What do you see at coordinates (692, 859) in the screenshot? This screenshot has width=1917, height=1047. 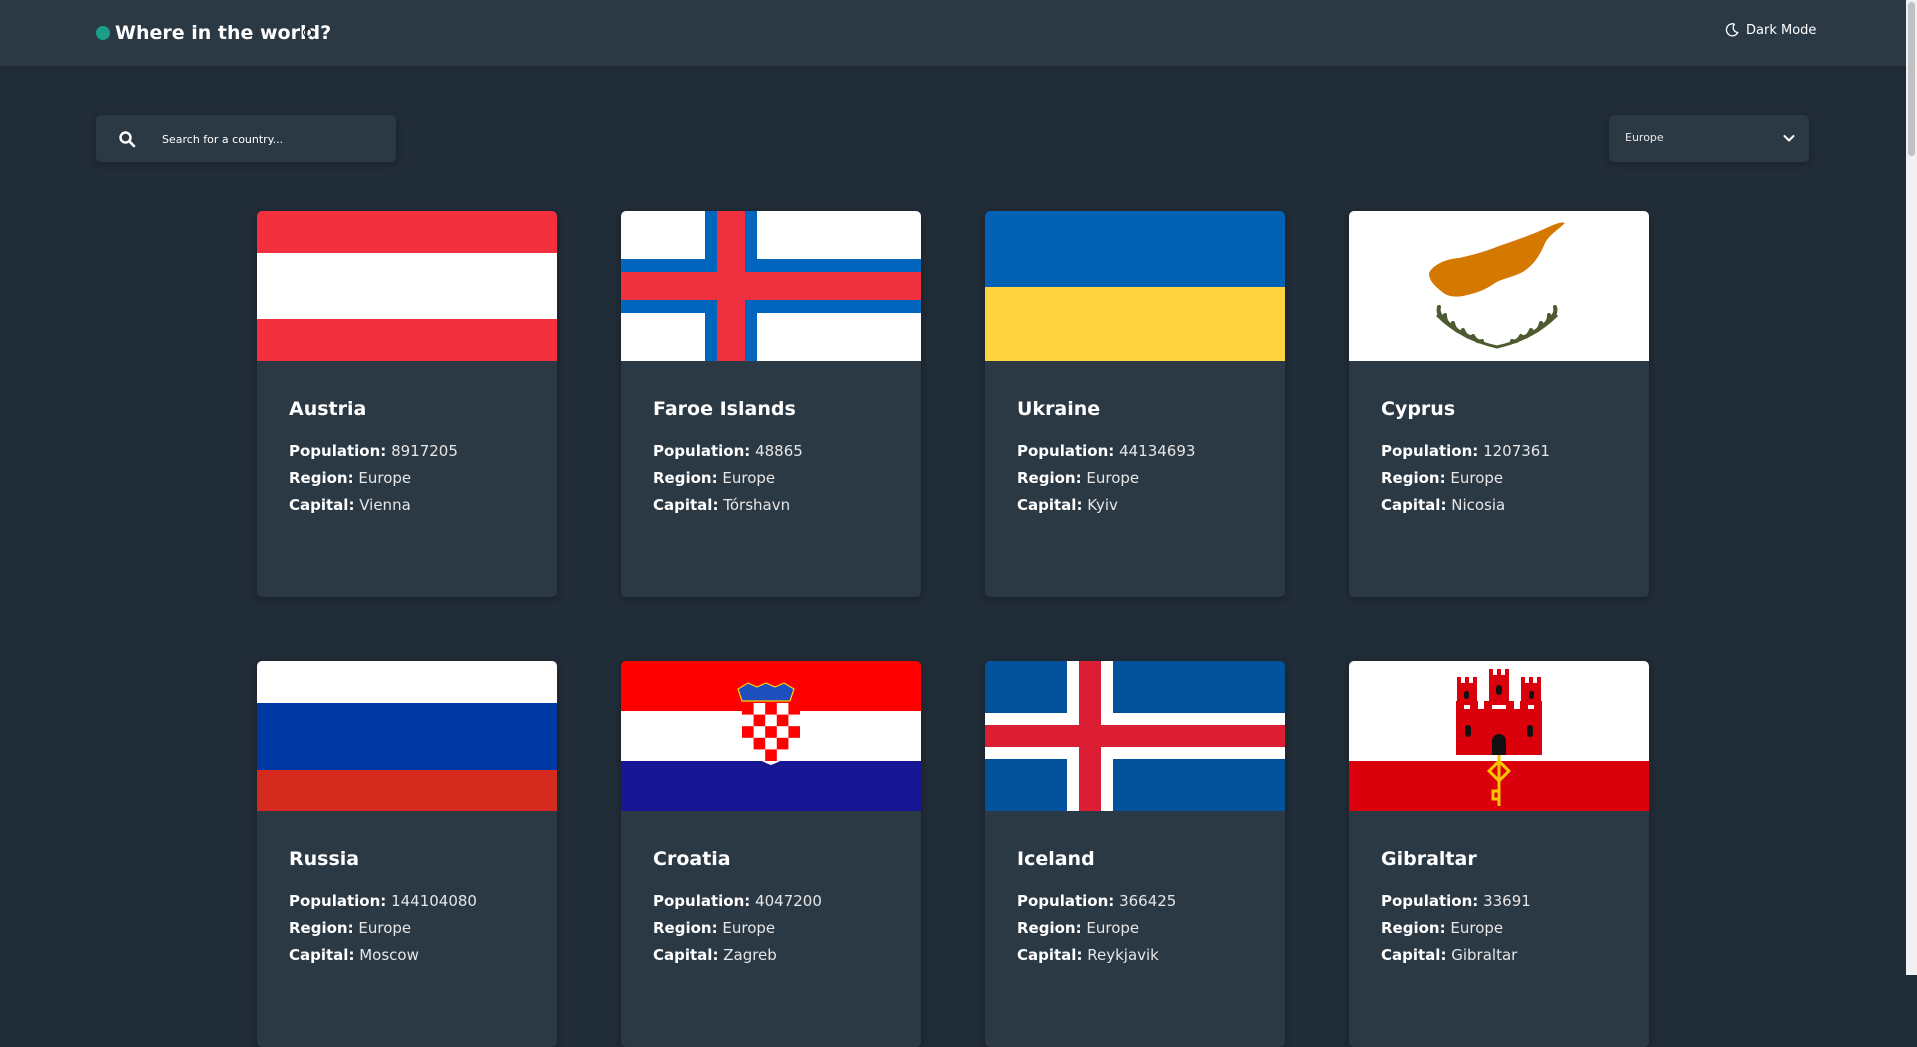 I see `country-name: Croatia` at bounding box center [692, 859].